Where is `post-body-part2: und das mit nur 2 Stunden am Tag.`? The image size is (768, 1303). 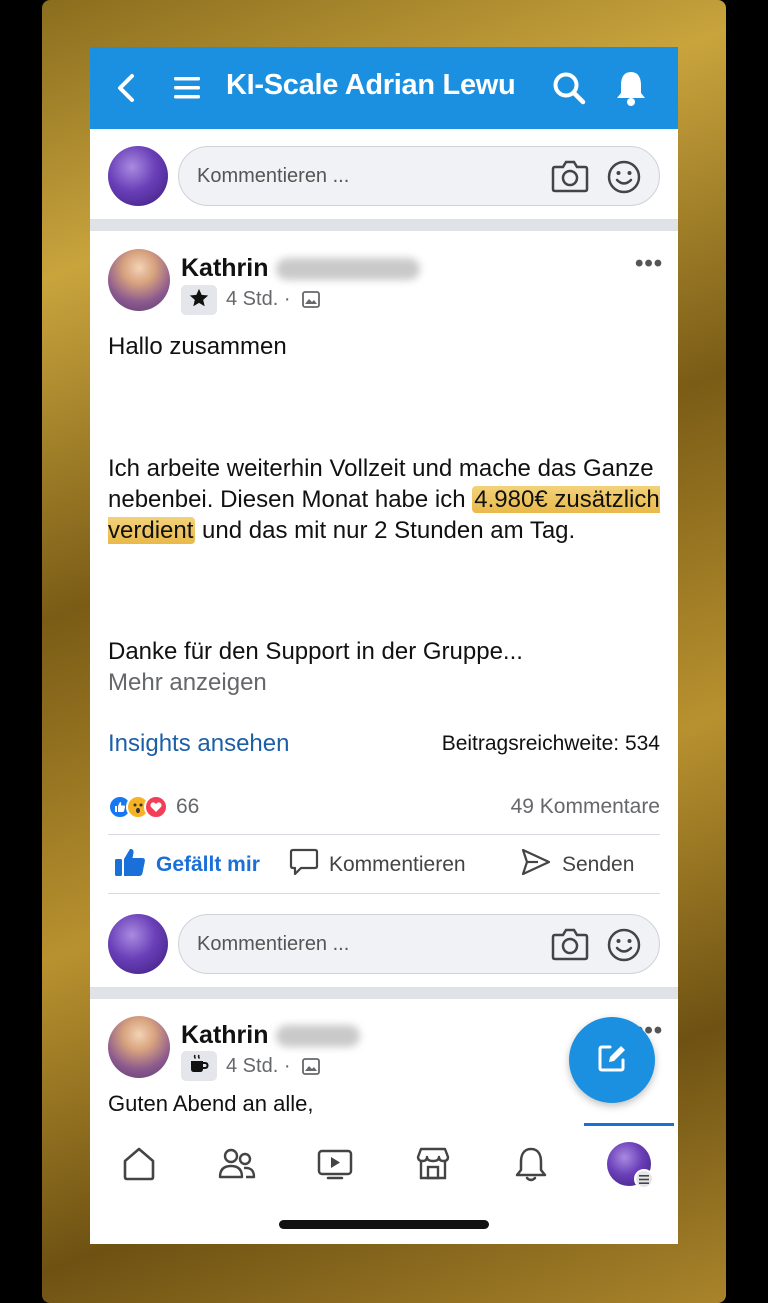
post-body-part2: und das mit nur 2 Stunden am Tag. is located at coordinates (385, 530).